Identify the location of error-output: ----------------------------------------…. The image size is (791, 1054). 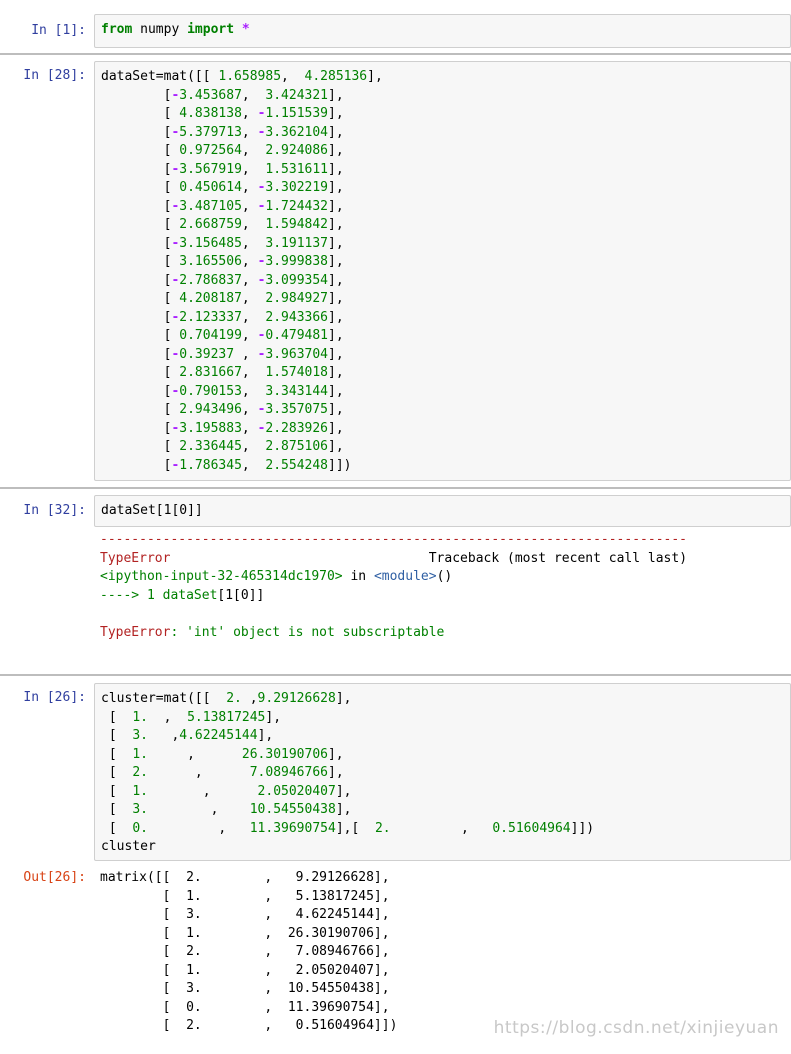
(442, 586).